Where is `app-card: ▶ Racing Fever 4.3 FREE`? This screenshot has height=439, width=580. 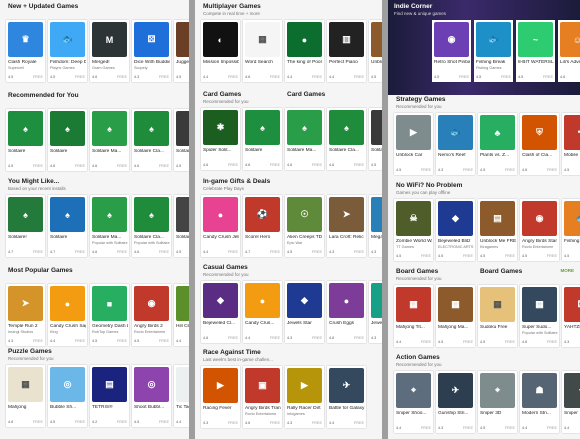
app-card: ▶ Racing Fever 4.3 FREE is located at coordinates (220, 397).